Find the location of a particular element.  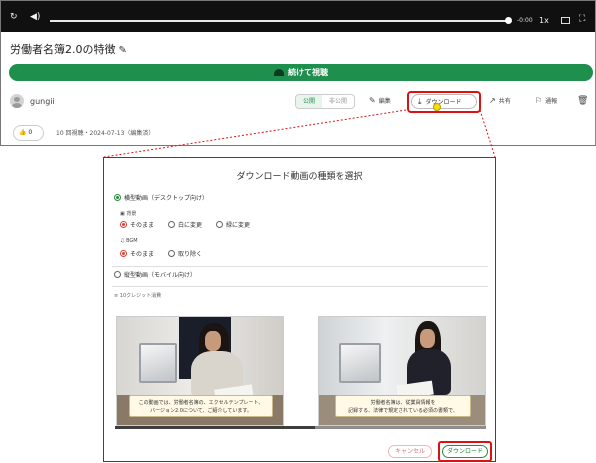

music-icon: ♫ is located at coordinates (122, 241).